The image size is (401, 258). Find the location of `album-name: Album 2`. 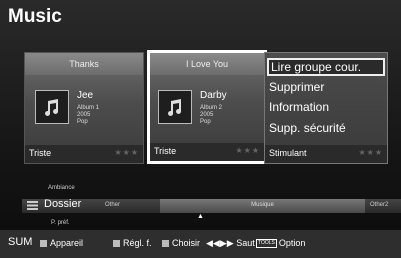

album-name: Album 2 is located at coordinates (211, 108).